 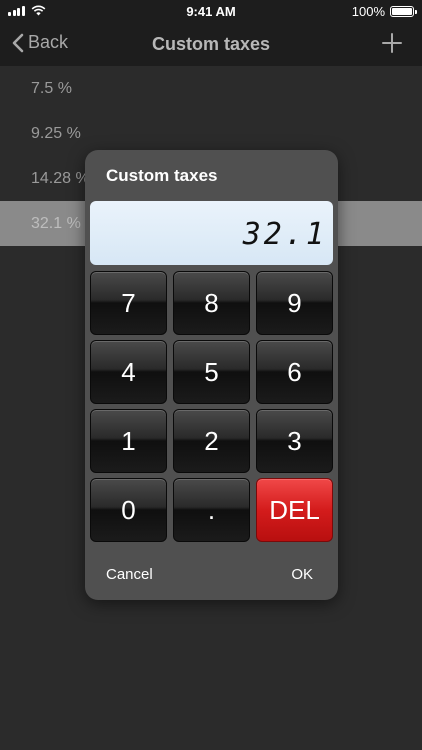 I want to click on add-button, so click(x=392, y=43).